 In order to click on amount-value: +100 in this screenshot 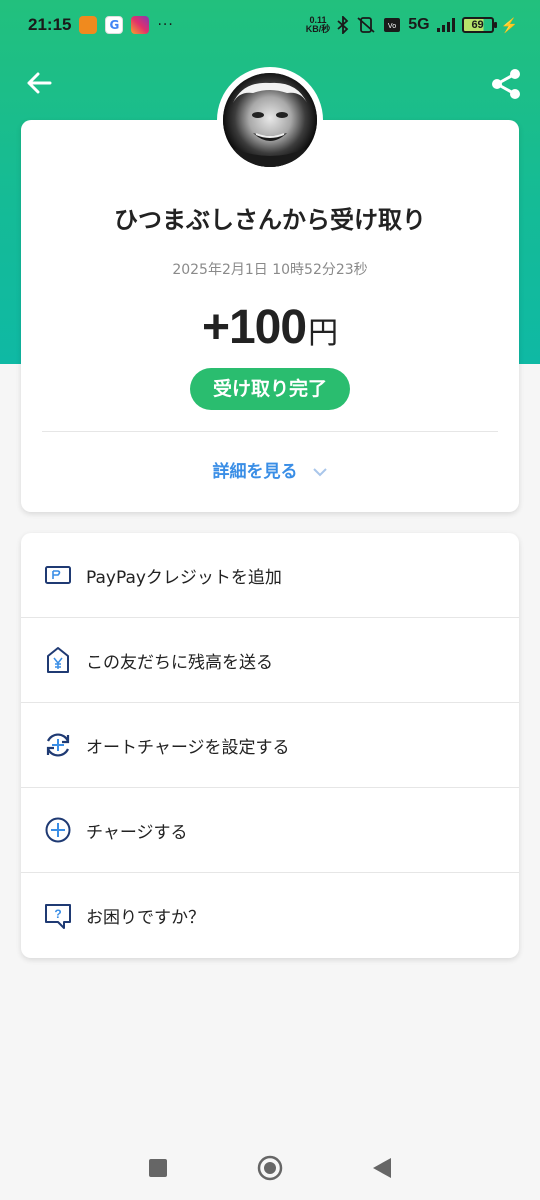, I will do `click(254, 327)`.